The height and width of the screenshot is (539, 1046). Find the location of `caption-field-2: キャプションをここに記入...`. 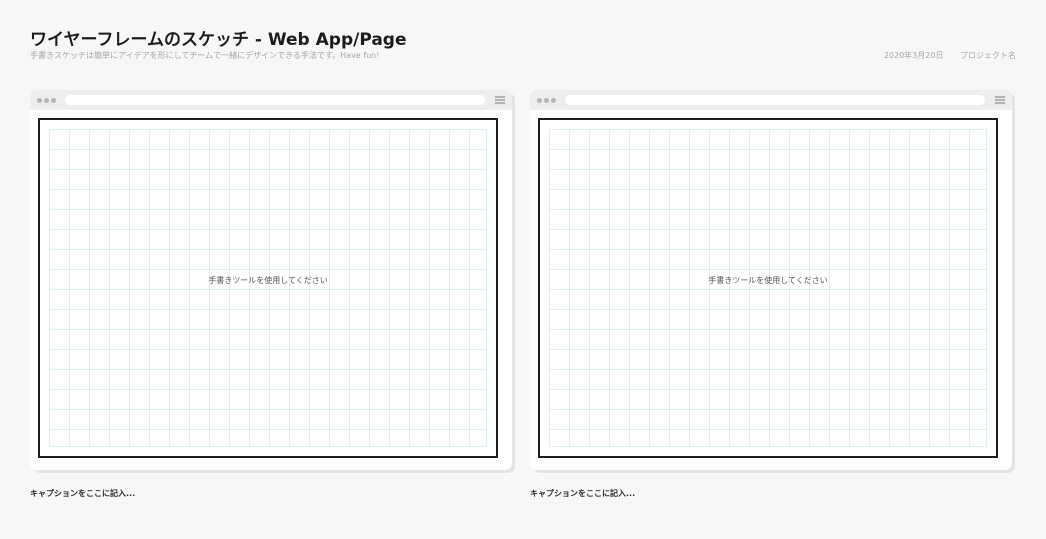

caption-field-2: キャプションをここに記入... is located at coordinates (582, 493).